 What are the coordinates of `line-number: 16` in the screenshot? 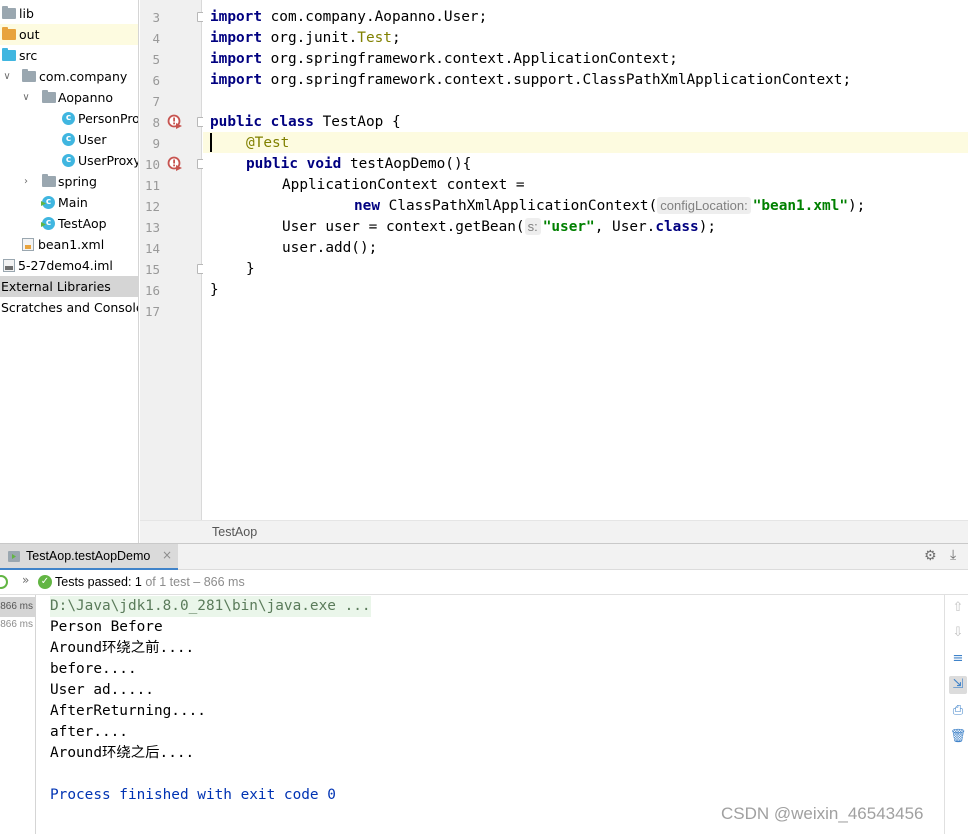 It's located at (152, 290).